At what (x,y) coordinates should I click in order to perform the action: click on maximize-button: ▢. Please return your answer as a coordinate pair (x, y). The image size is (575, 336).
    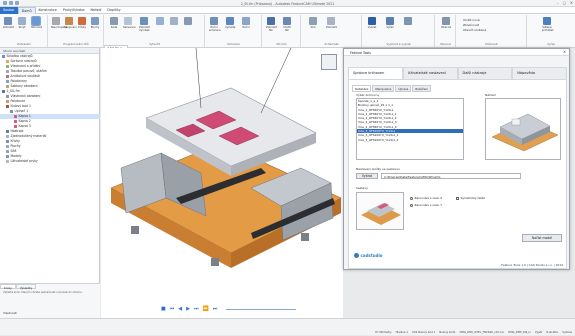
    Looking at the image, I should click on (564, 3).